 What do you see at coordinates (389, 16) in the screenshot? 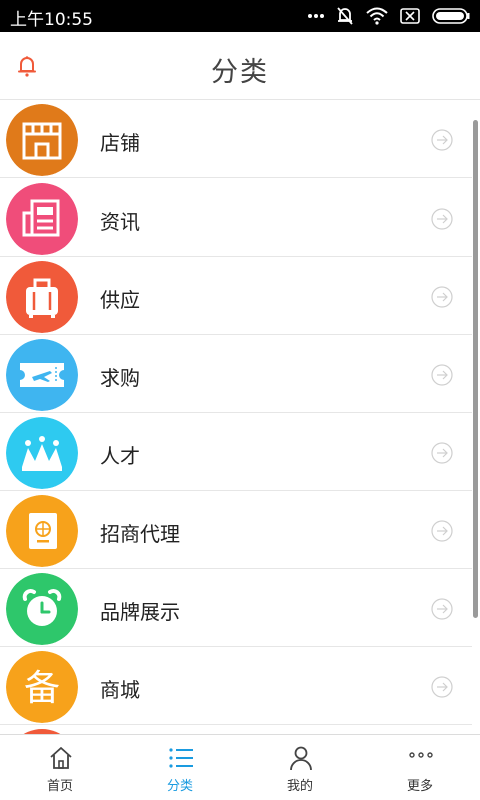
I see `status-icons` at bounding box center [389, 16].